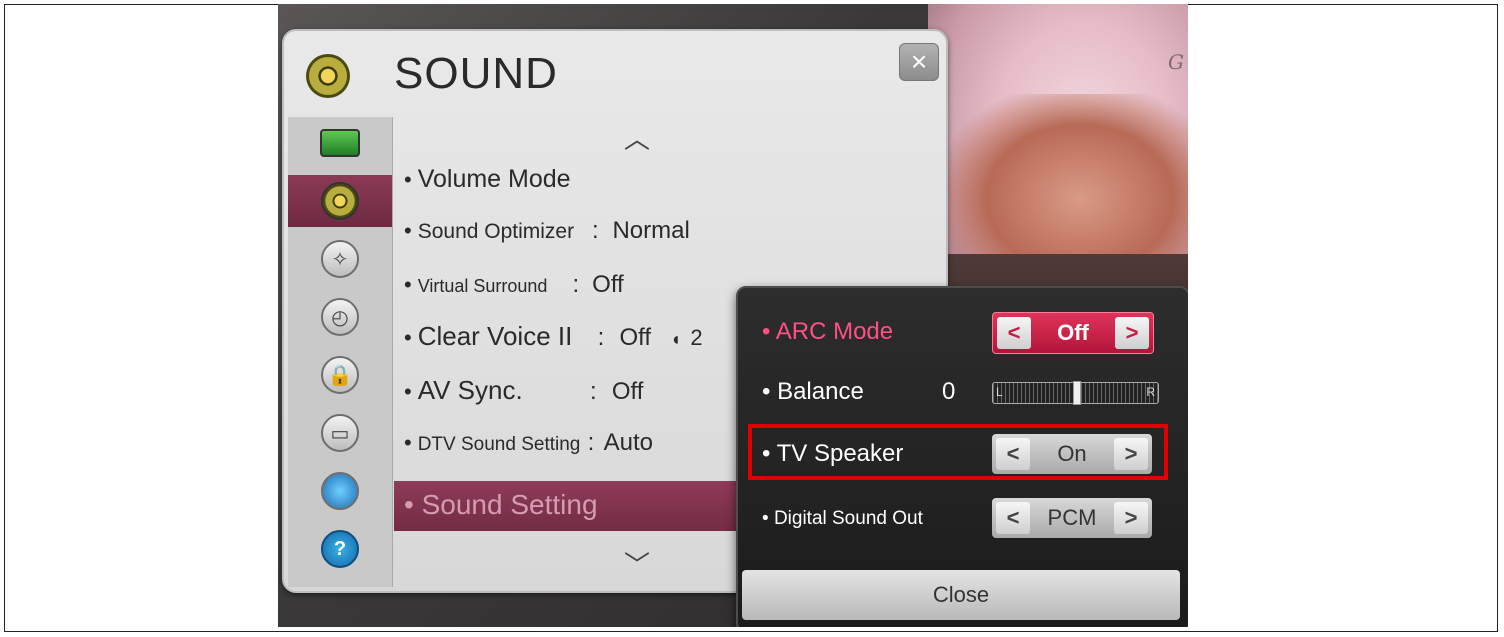 This screenshot has height=637, width=1504. I want to click on arc-mode-stepper: < Off >, so click(1073, 333).